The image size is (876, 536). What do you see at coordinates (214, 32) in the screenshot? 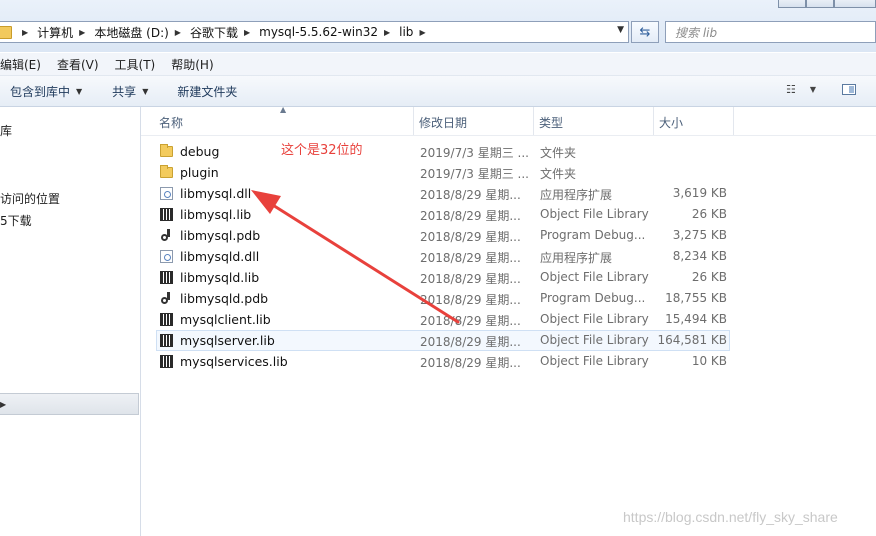
I see `breadcrumb-downloads: 谷歌下载` at bounding box center [214, 32].